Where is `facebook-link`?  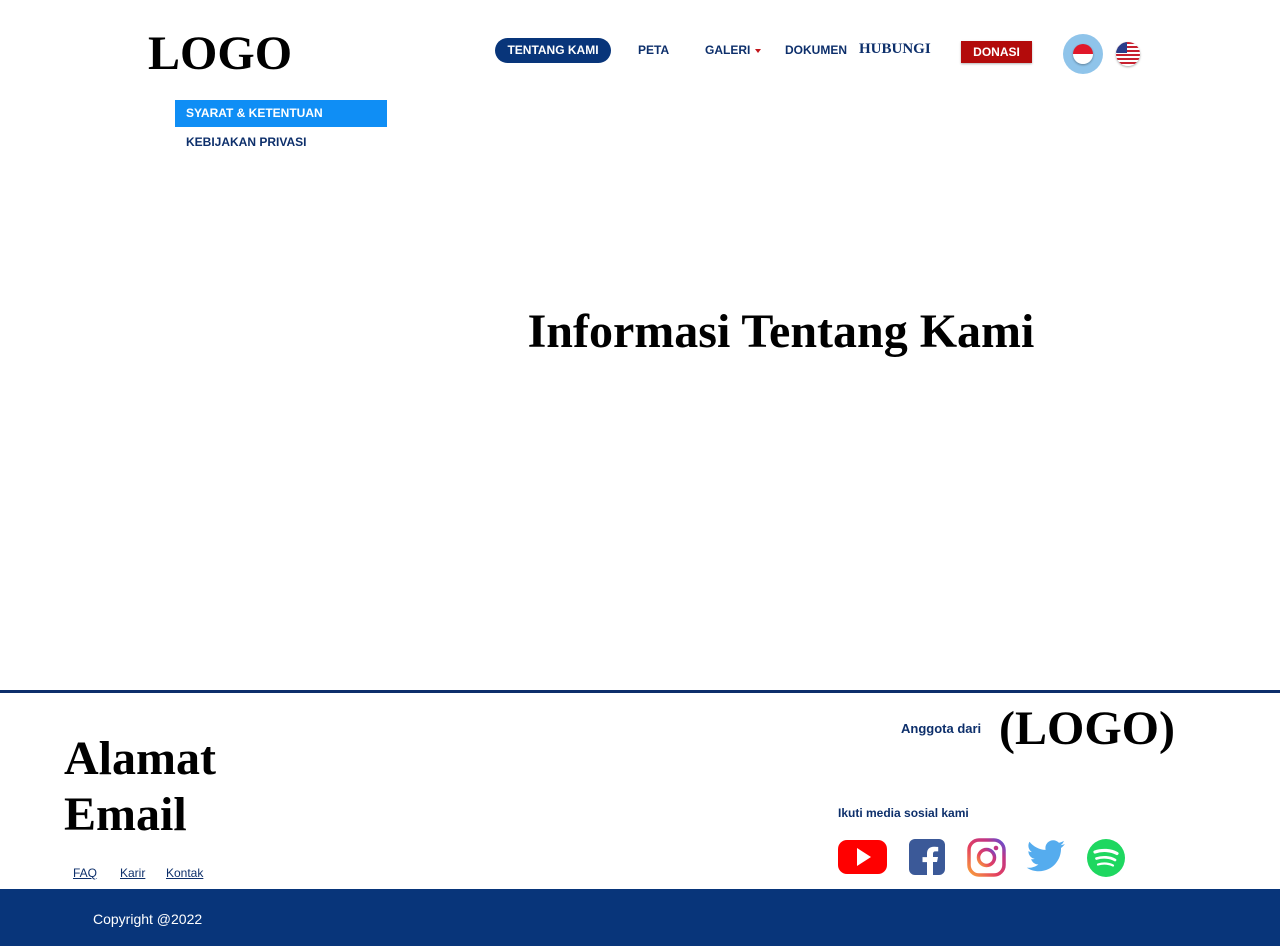 facebook-link is located at coordinates (927, 859).